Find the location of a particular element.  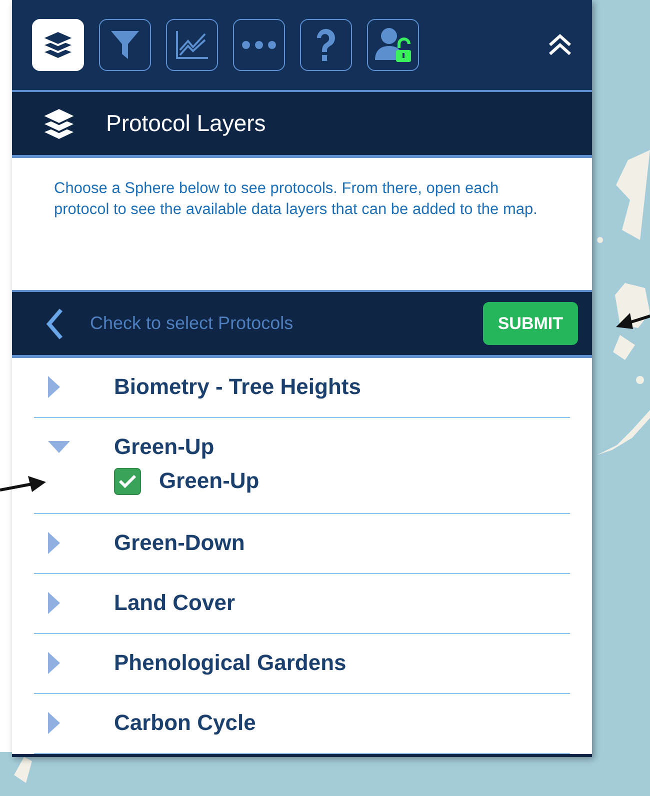

description-text: Choose a Sphere below to see protocols. From there, open each protocol to see the available data layers that can be added to the map. is located at coordinates (295, 199).